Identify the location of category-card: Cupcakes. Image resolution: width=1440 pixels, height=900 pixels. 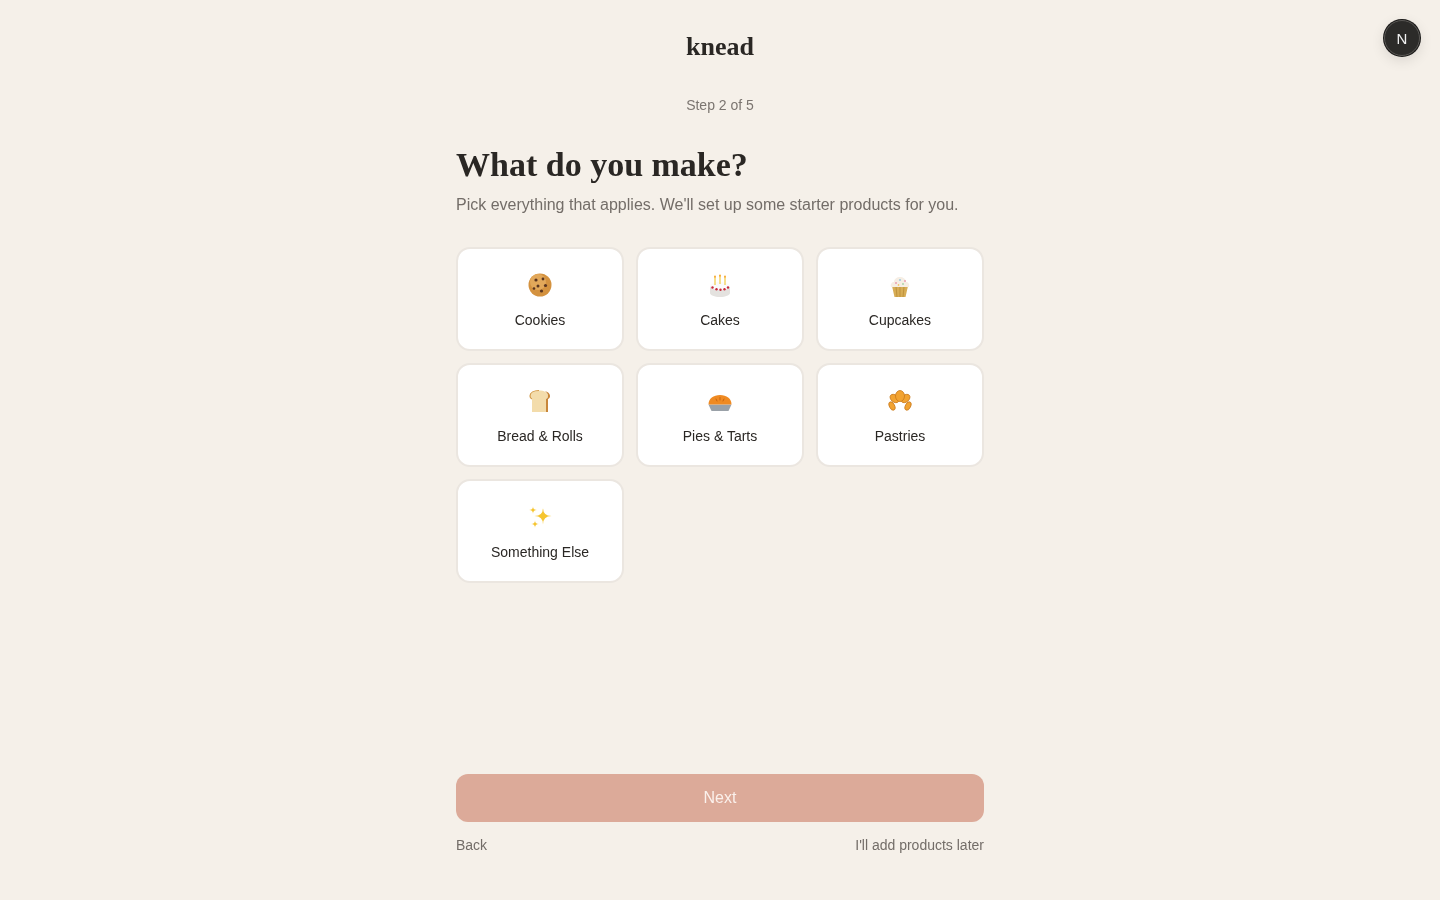
(900, 299).